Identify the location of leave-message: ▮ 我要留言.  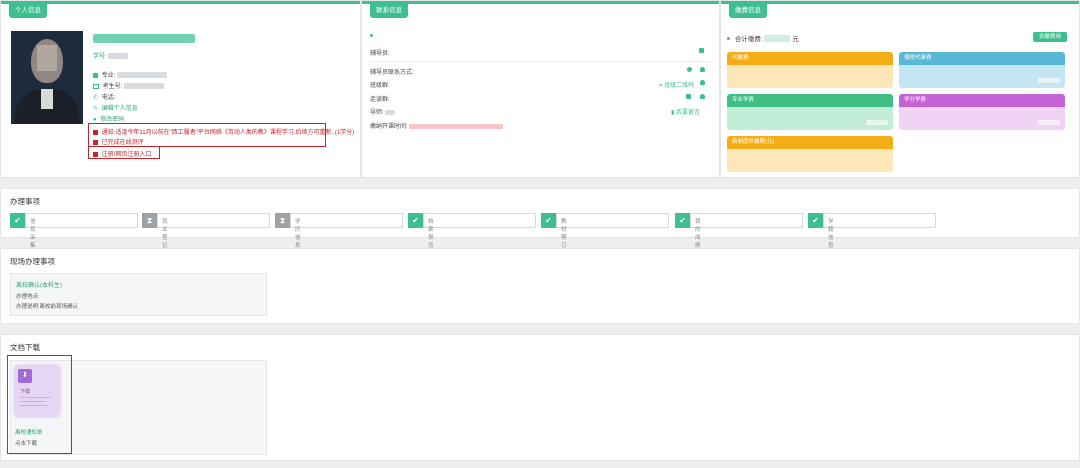
(685, 111).